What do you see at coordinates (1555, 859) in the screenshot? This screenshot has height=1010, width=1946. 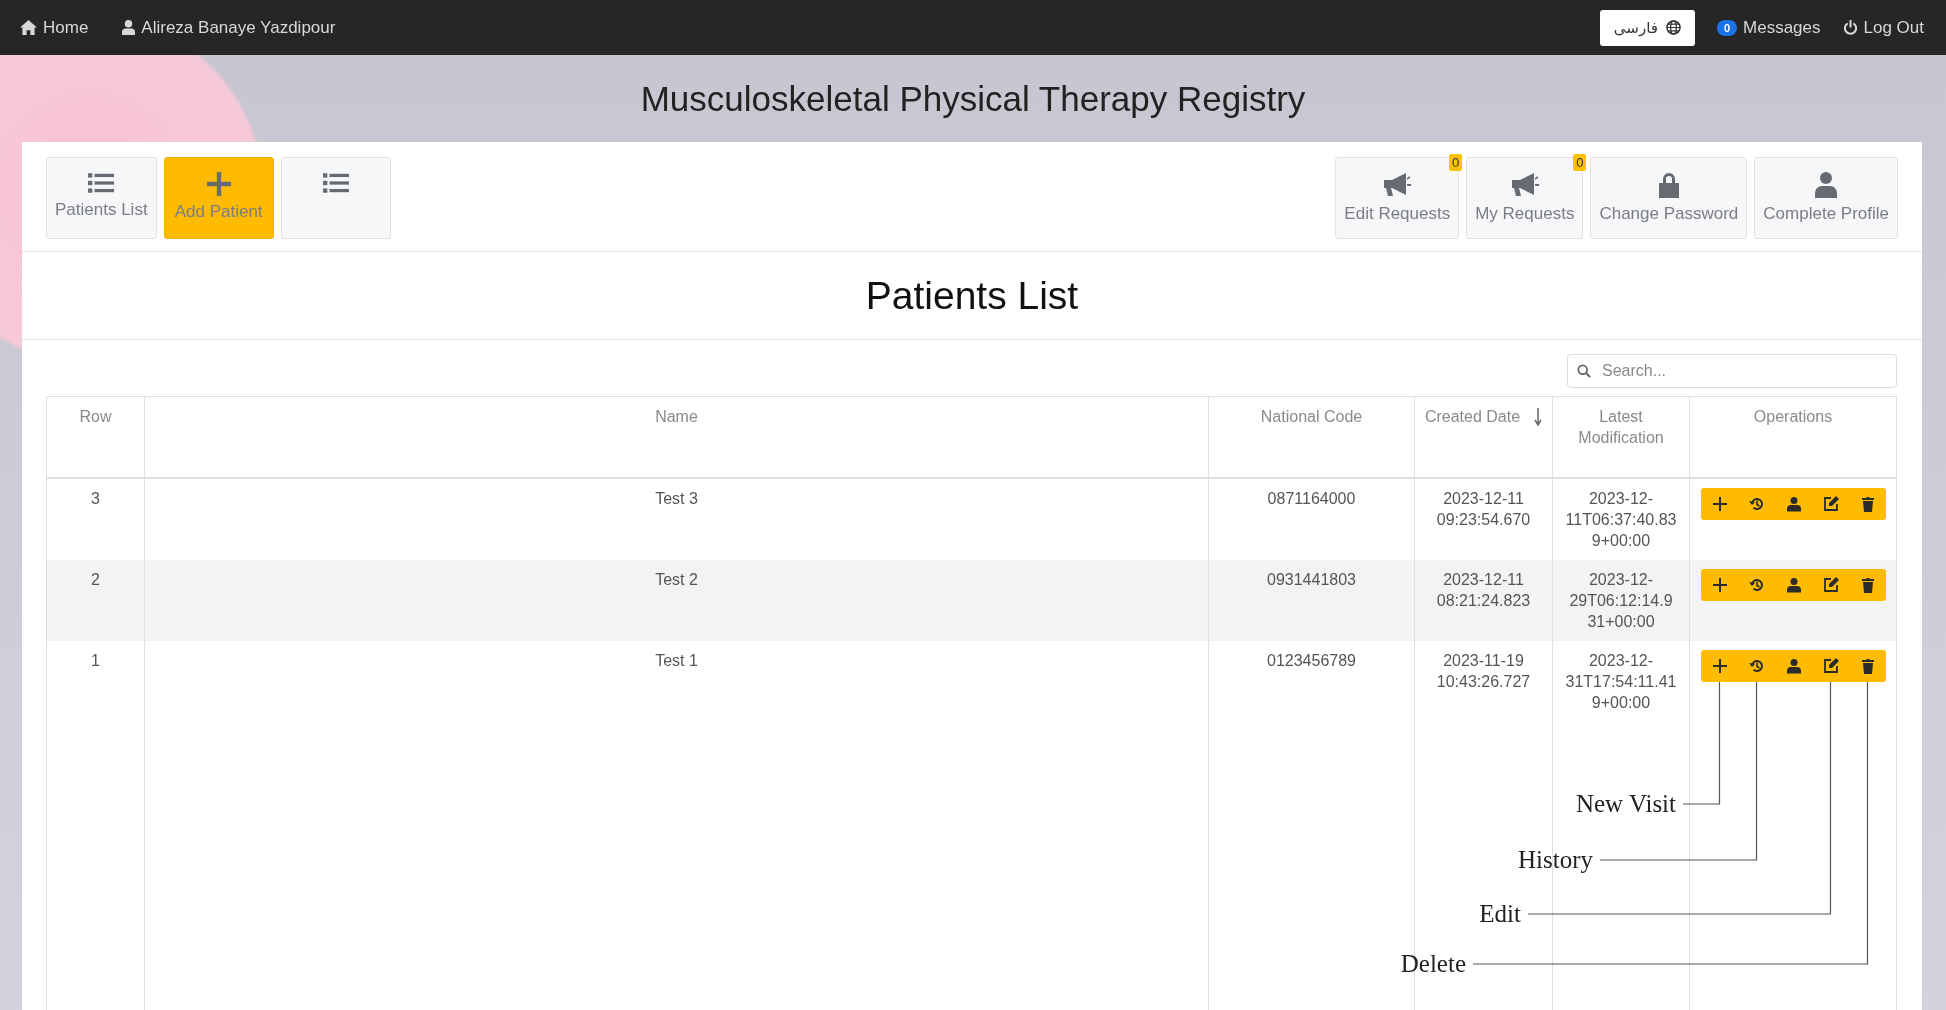 I see `callout-label: History` at bounding box center [1555, 859].